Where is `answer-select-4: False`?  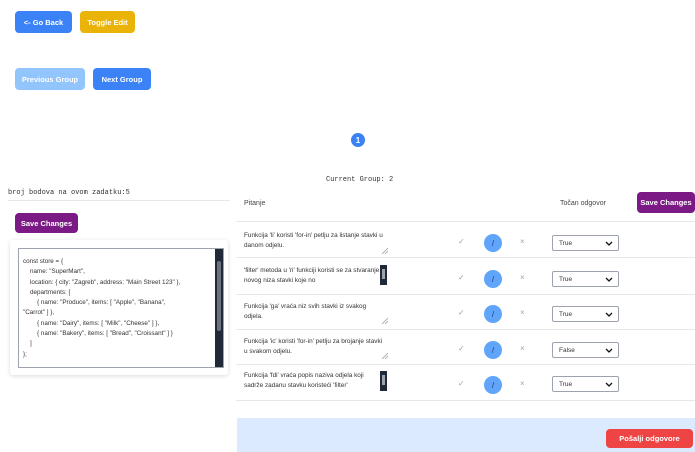 answer-select-4: False is located at coordinates (585, 350).